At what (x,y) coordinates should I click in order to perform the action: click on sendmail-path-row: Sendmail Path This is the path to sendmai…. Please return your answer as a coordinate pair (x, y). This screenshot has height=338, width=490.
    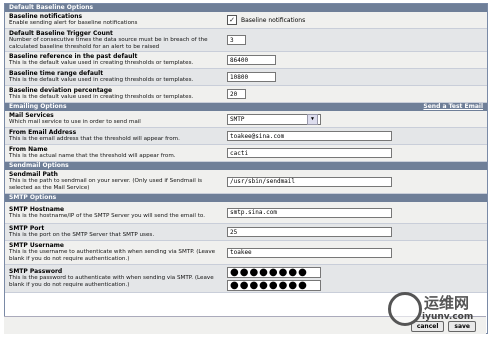
    Looking at the image, I should click on (246, 182).